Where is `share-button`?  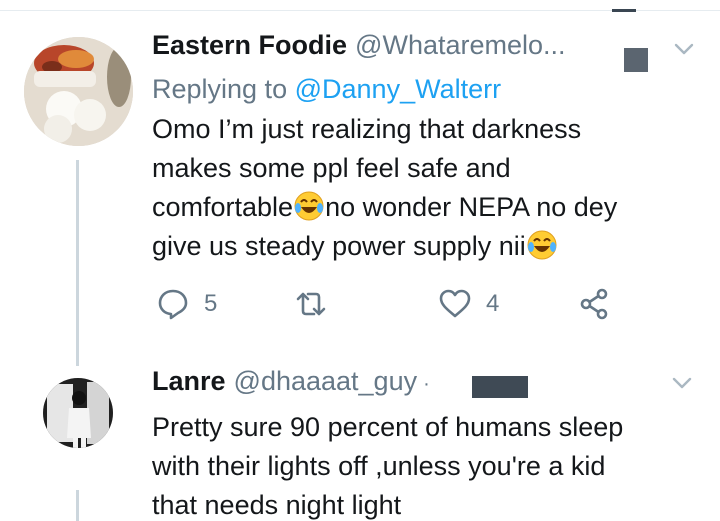
share-button is located at coordinates (595, 304).